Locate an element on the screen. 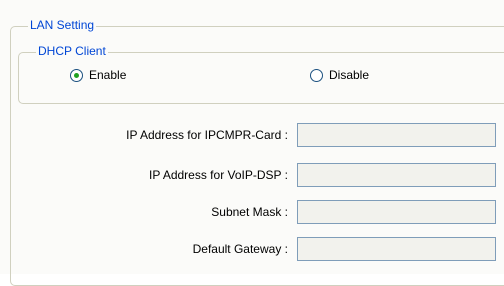 The height and width of the screenshot is (286, 504). default-gateway-row: Default Gateway : is located at coordinates (252, 249).